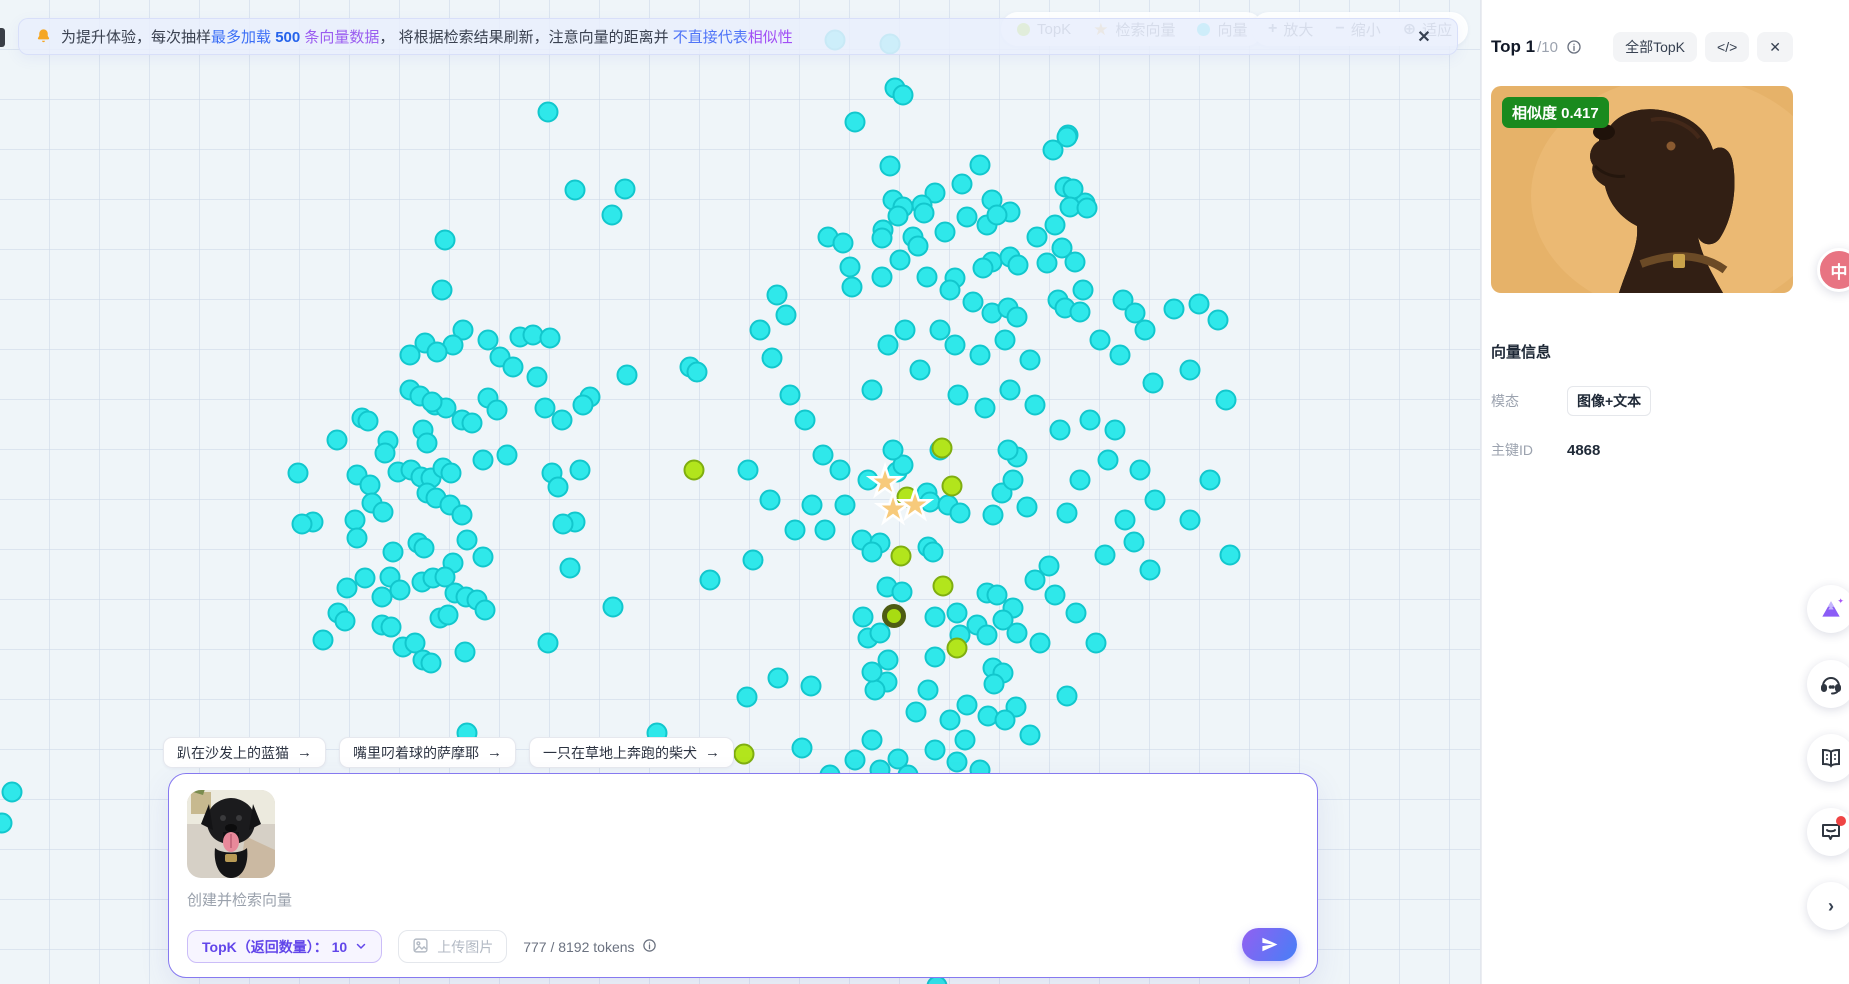 Image resolution: width=1849 pixels, height=984 pixels. Describe the element at coordinates (453, 946) in the screenshot. I see `upload-image-button: 上传图片` at that location.